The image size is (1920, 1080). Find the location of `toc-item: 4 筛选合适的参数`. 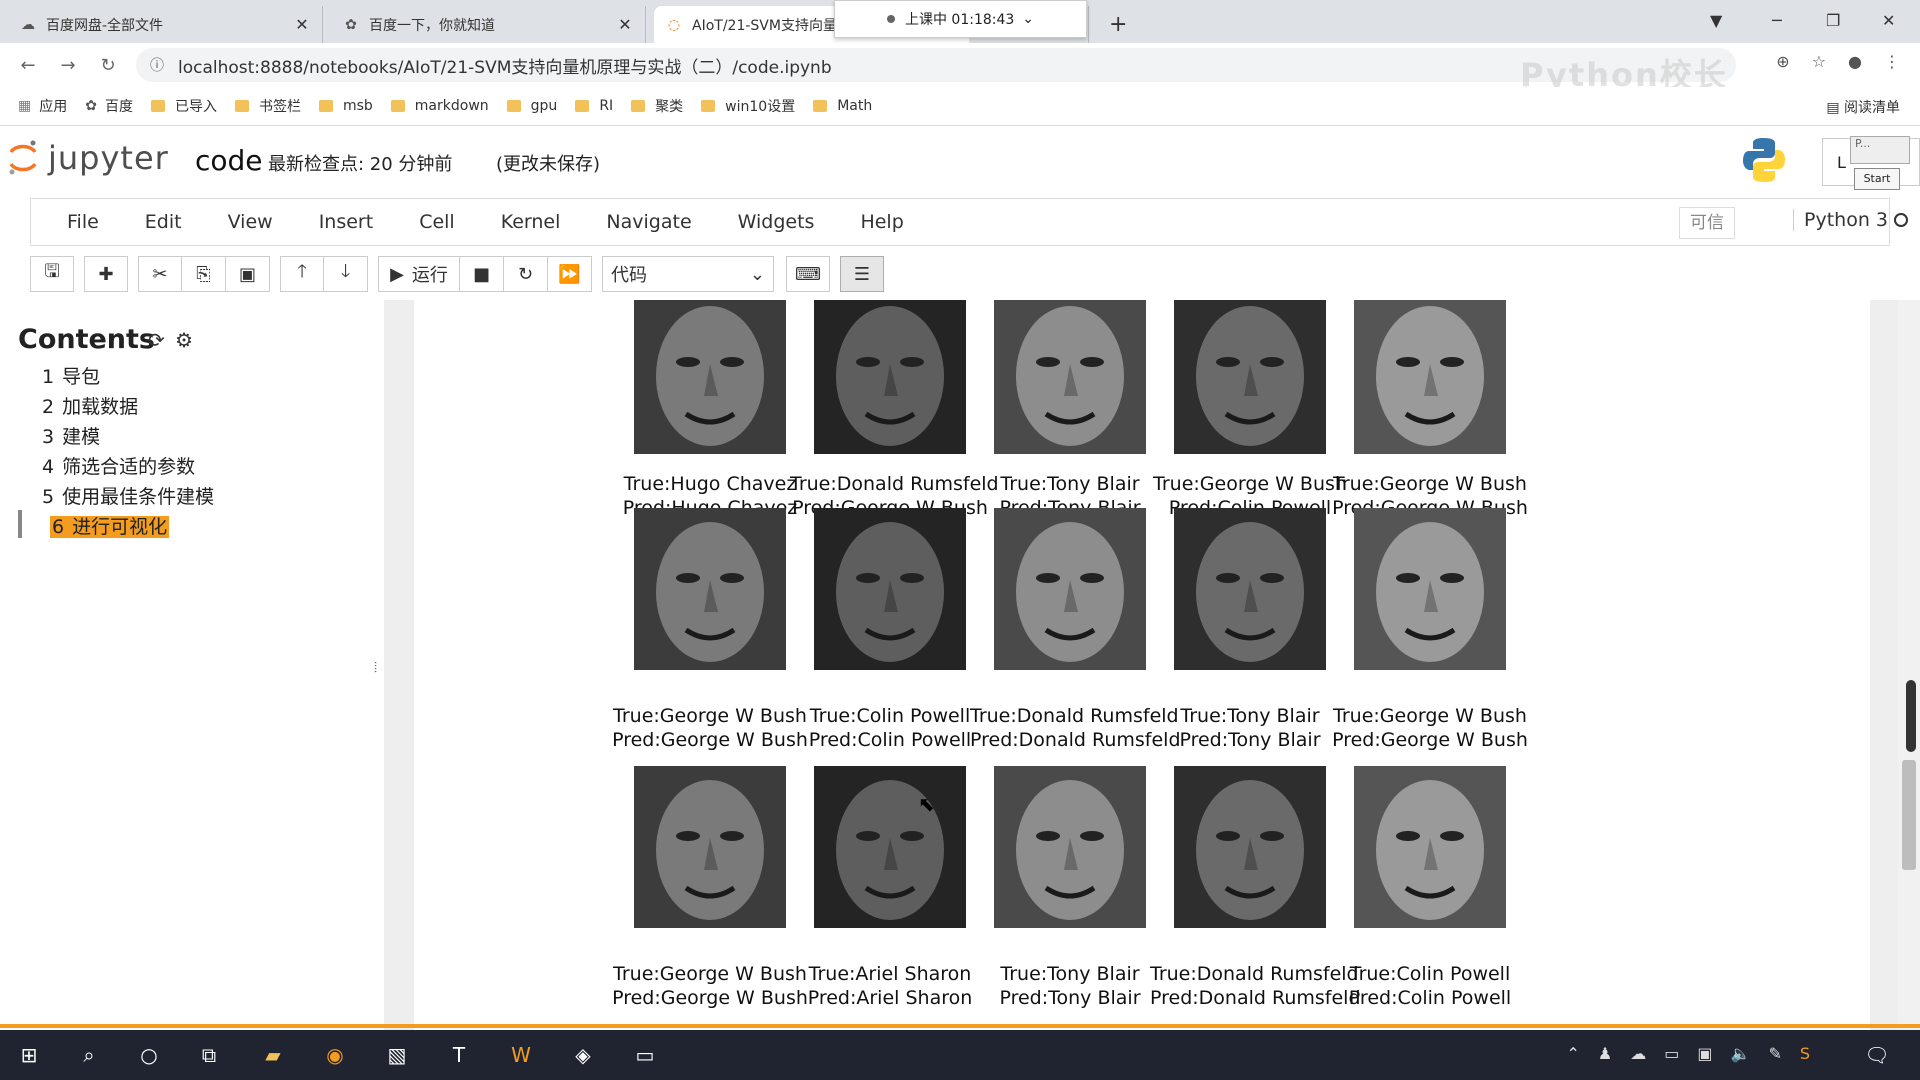

toc-item: 4 筛选合适的参数 is located at coordinates (128, 467).